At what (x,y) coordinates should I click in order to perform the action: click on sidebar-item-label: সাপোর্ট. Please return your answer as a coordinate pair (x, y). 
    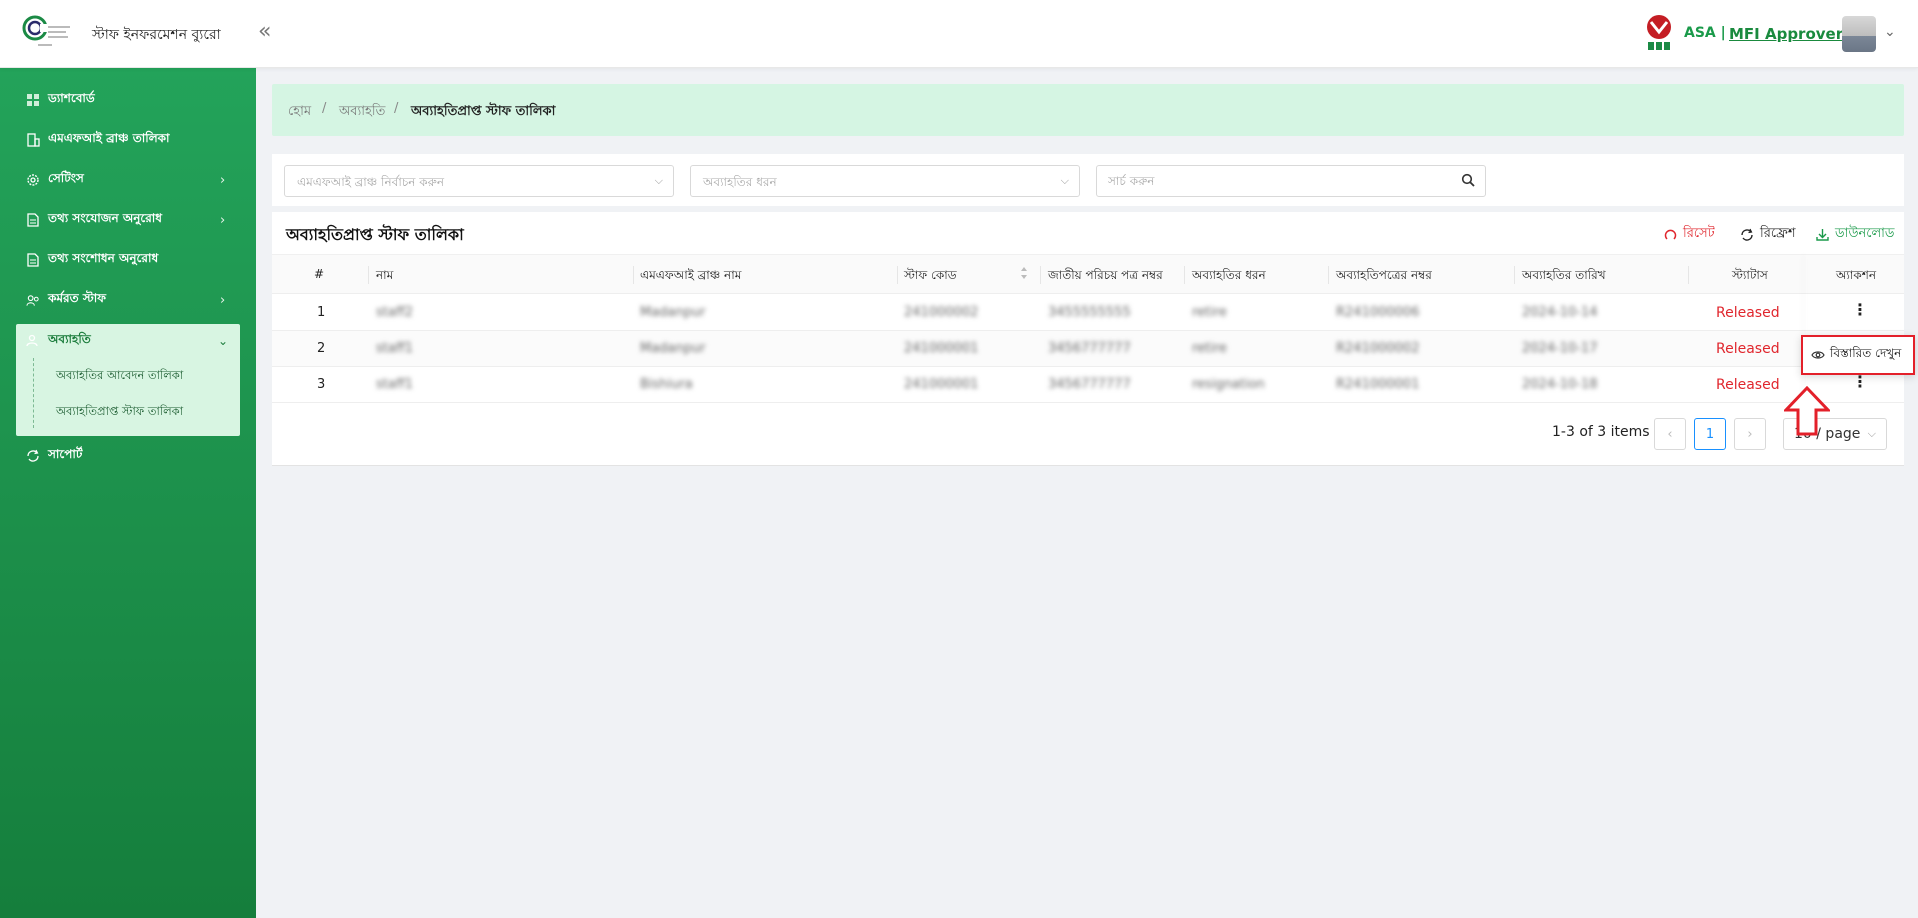
    Looking at the image, I should click on (65, 454).